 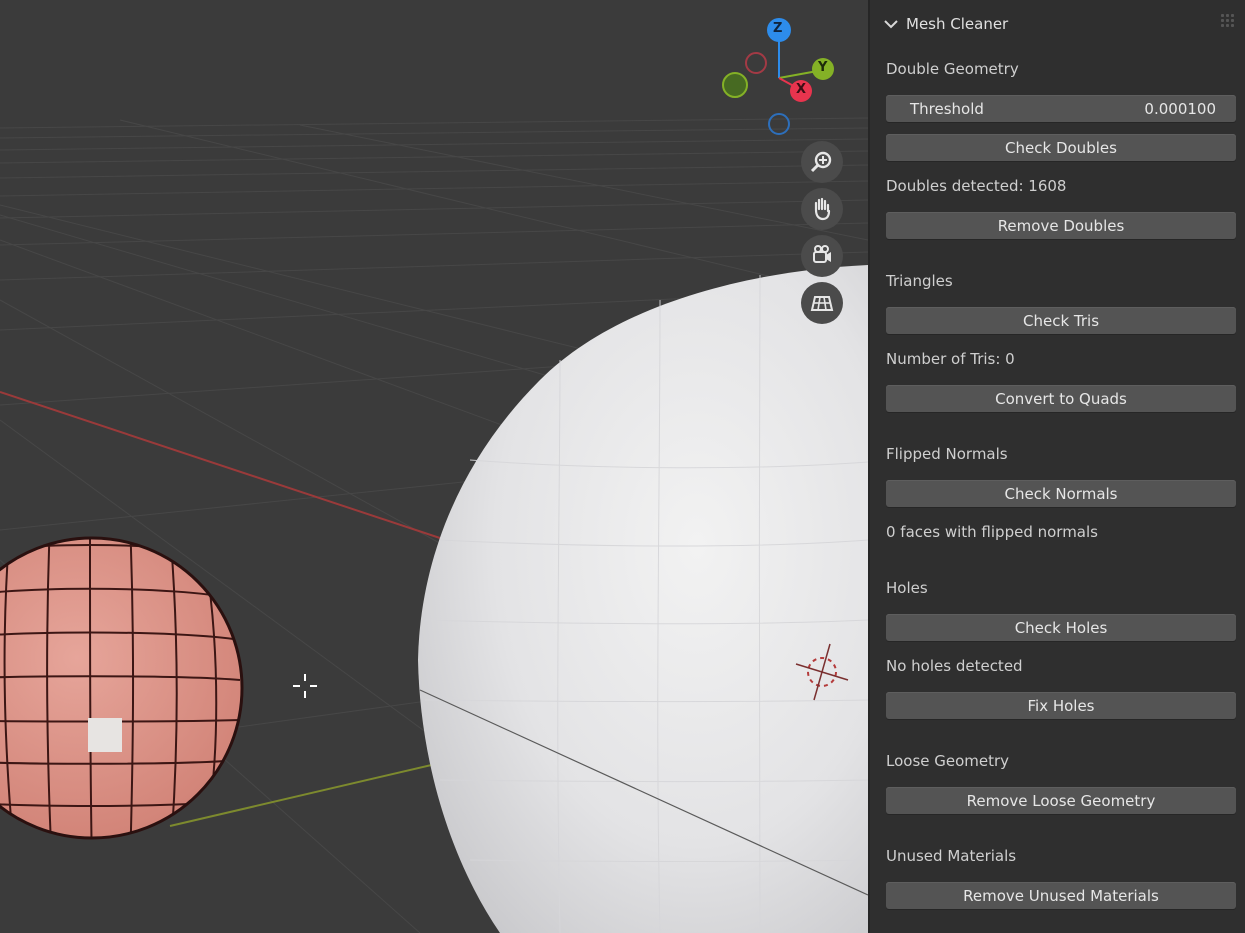 What do you see at coordinates (1061, 225) in the screenshot?
I see `remove-doubles-button: Remove Doubles` at bounding box center [1061, 225].